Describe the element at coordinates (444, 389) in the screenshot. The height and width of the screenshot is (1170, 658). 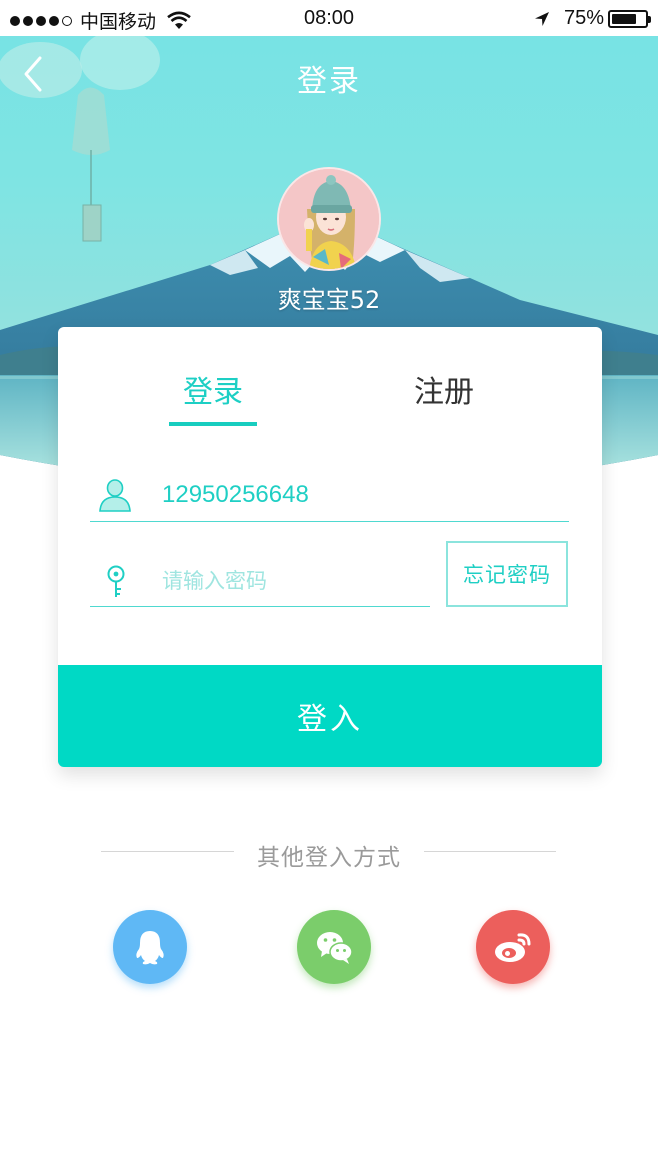
I see `tab-register: 注册` at that location.